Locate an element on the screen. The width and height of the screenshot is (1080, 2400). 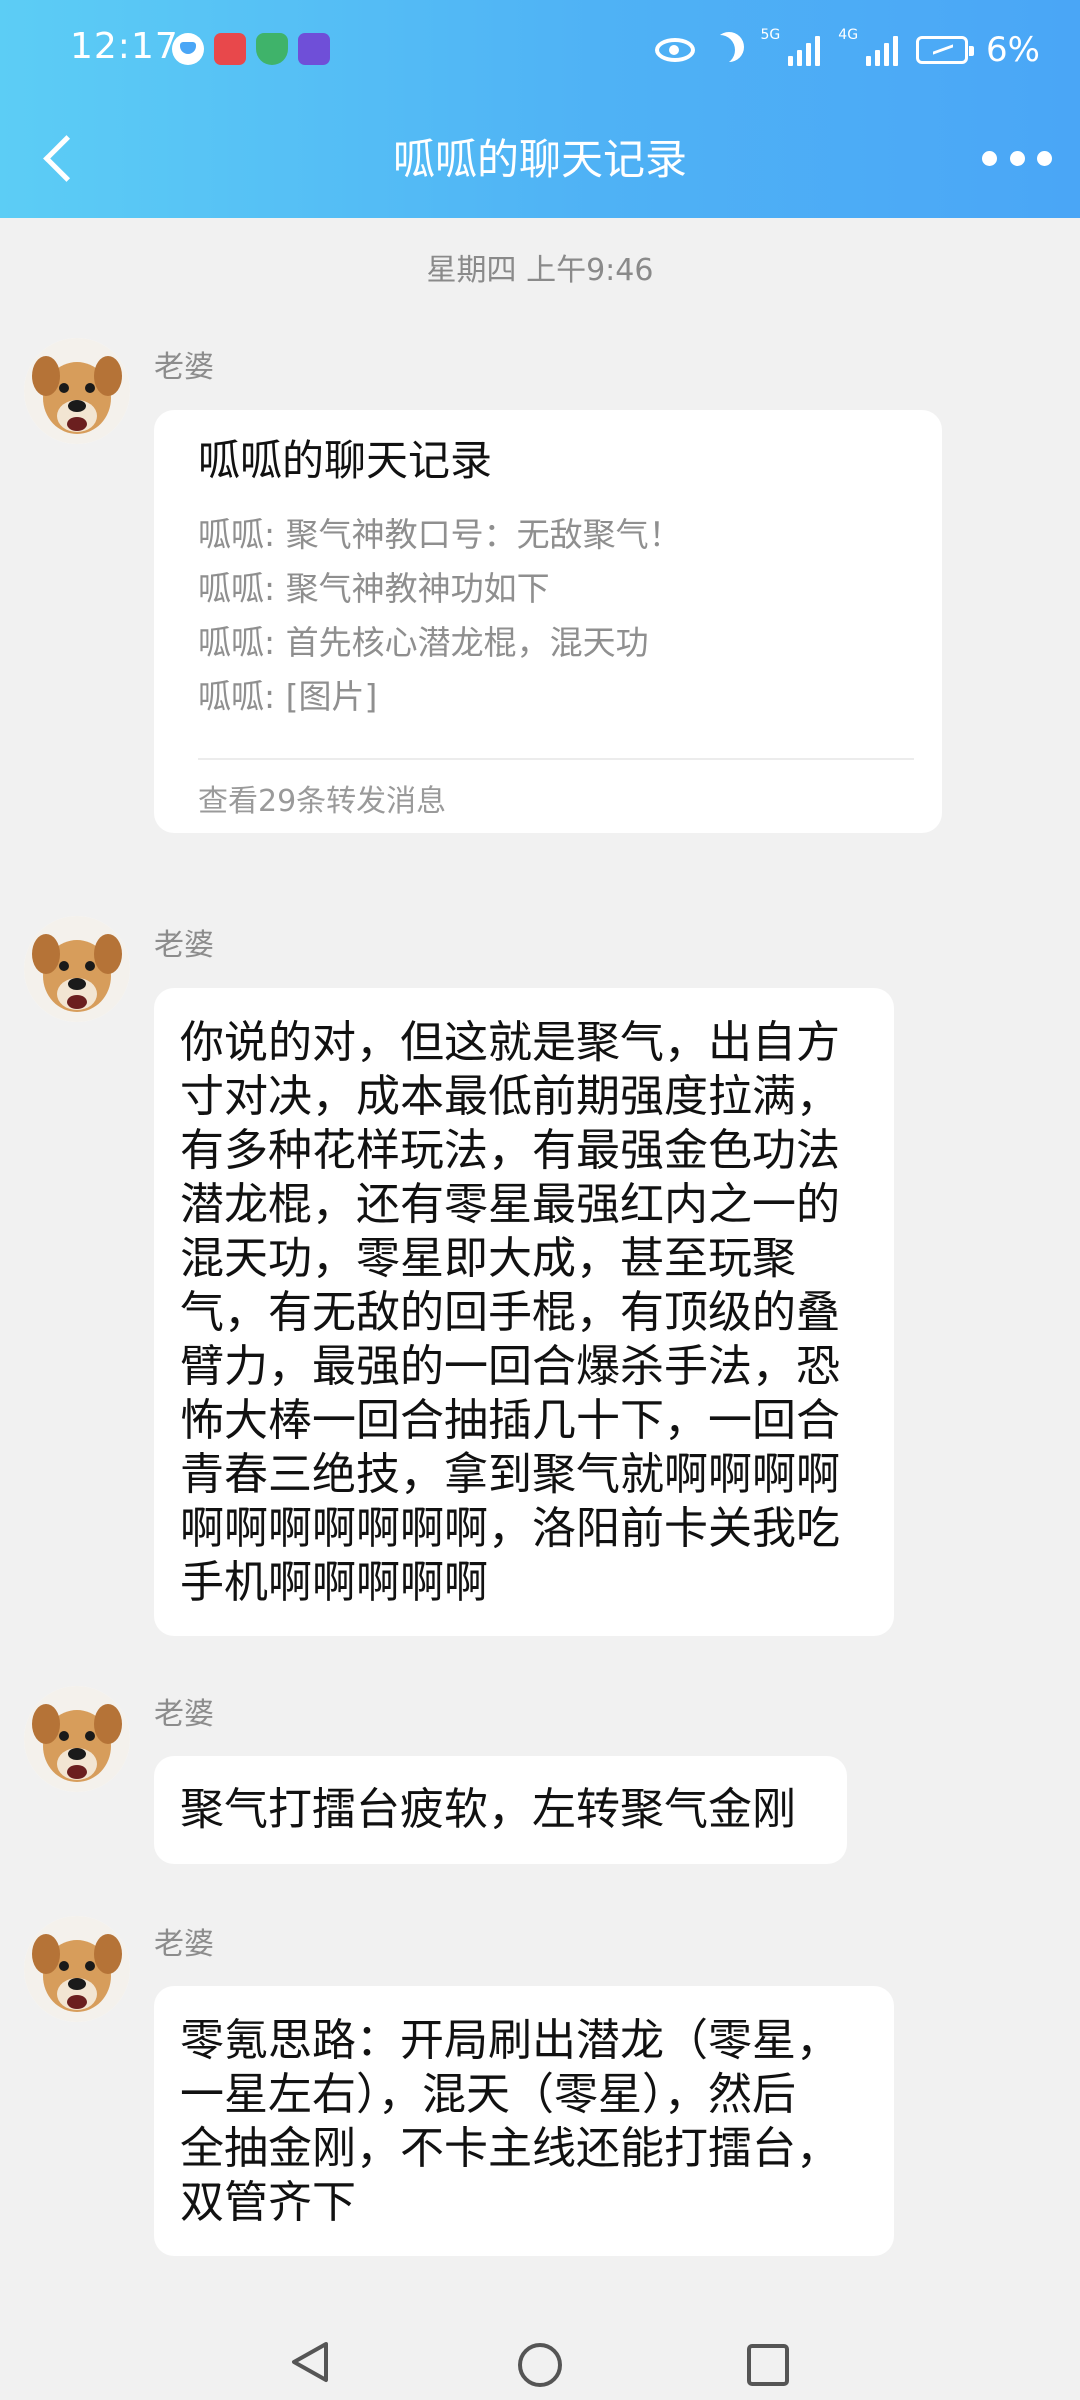
message-line: 青春三绝技，拿到聚气就啊啊啊啊 is located at coordinates (510, 1474).